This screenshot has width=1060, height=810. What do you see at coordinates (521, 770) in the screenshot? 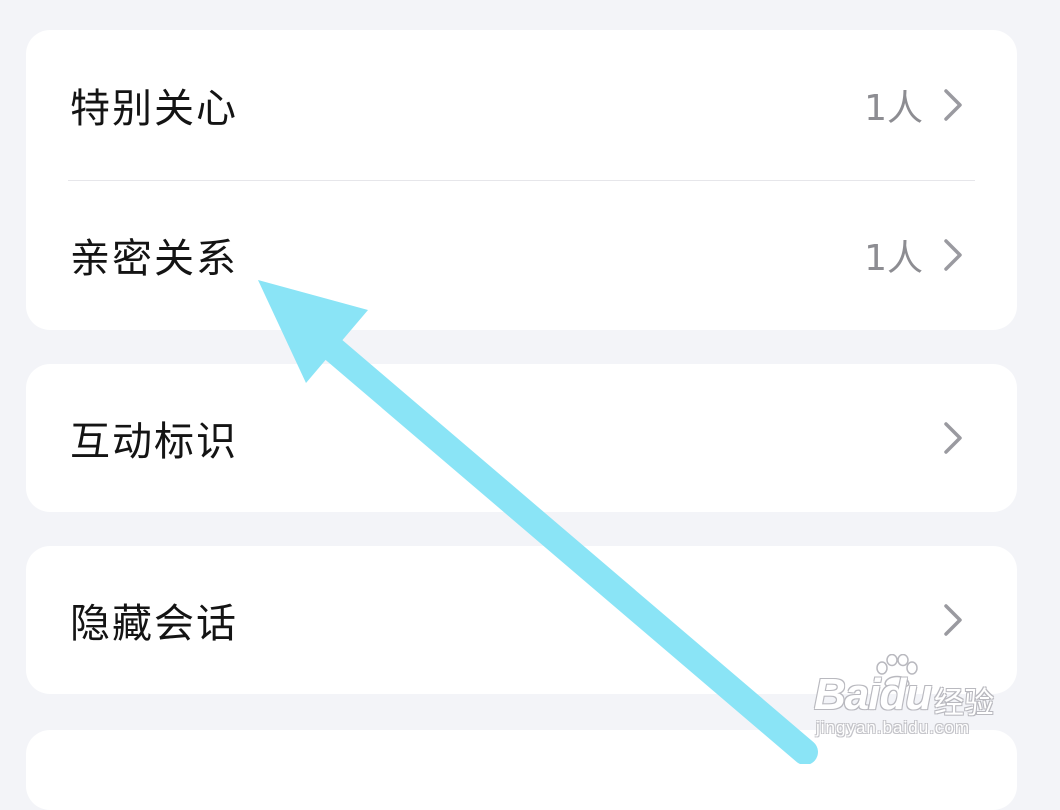
I see `settings-group-next` at bounding box center [521, 770].